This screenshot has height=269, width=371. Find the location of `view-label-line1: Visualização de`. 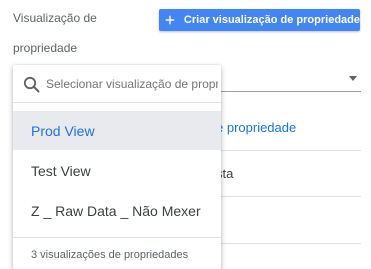

view-label-line1: Visualização de is located at coordinates (55, 18).